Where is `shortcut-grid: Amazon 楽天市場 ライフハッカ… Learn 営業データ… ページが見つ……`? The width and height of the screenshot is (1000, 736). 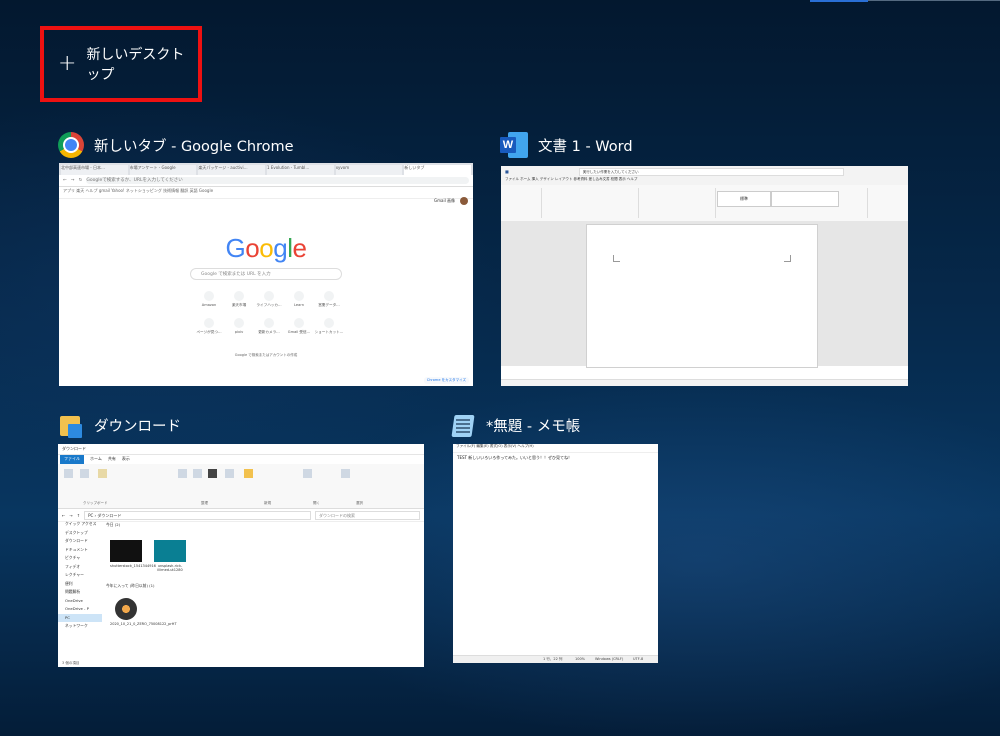 shortcut-grid: Amazon 楽天市場 ライフハッカ… Learn 営業データ… ページが見つ…… is located at coordinates (269, 313).